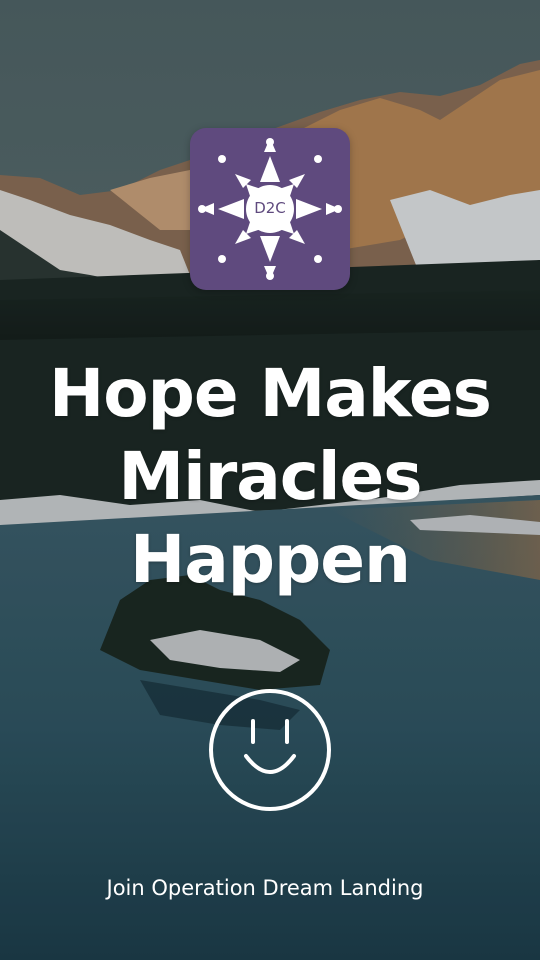  What do you see at coordinates (270, 393) in the screenshot?
I see `headline-line-1: Hope Makes` at bounding box center [270, 393].